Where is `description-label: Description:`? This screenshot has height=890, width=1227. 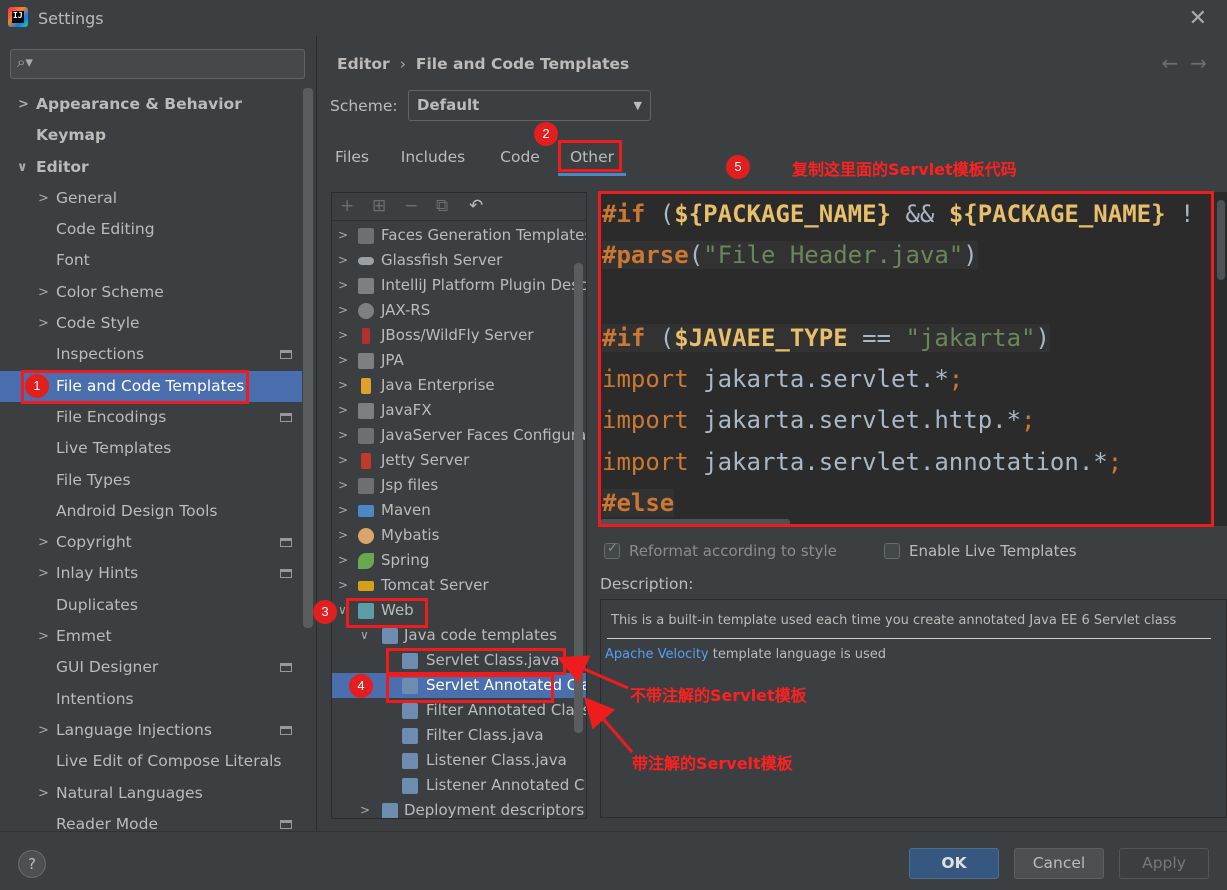
description-label: Description: is located at coordinates (647, 584).